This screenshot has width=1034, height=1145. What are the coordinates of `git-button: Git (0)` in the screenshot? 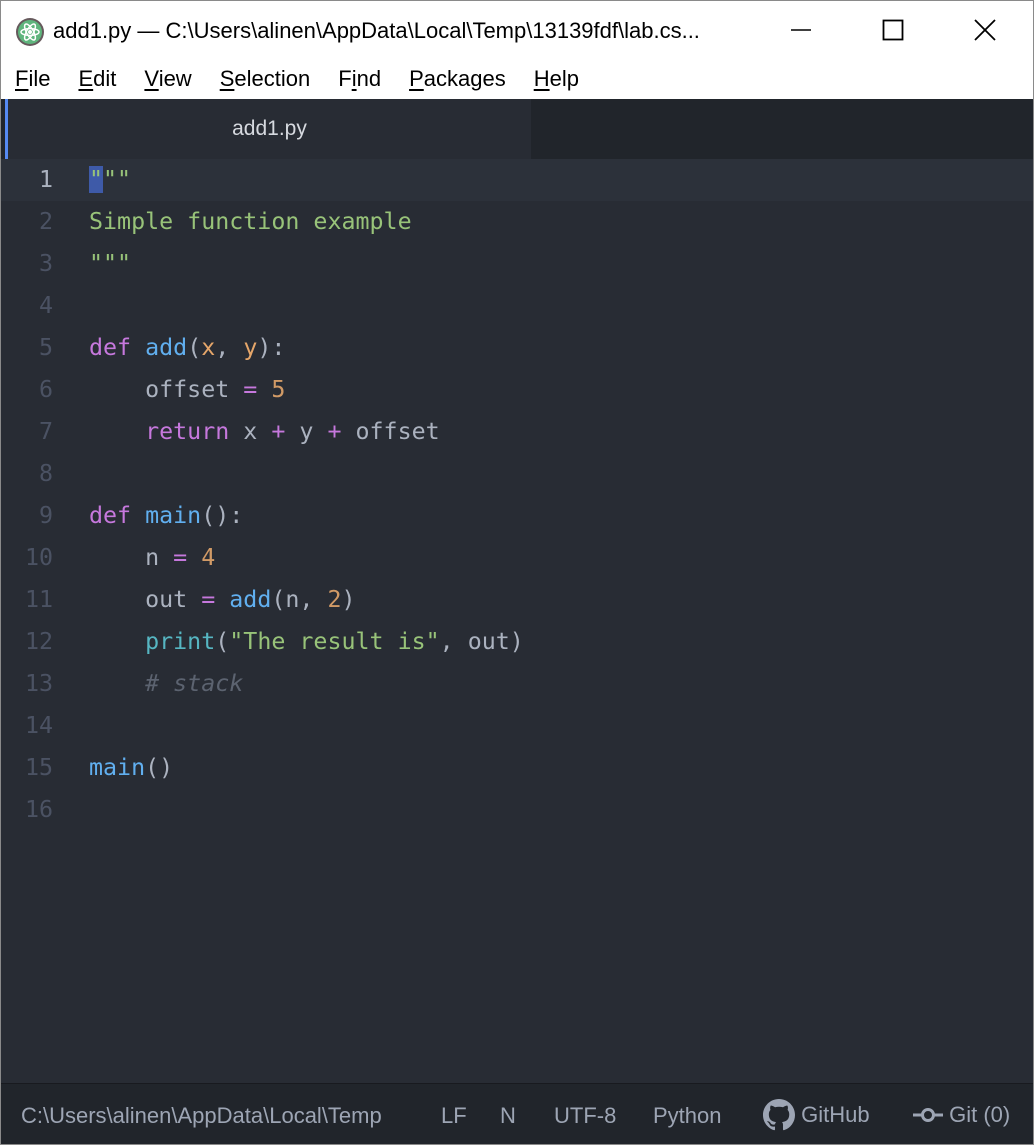 It's located at (961, 1114).